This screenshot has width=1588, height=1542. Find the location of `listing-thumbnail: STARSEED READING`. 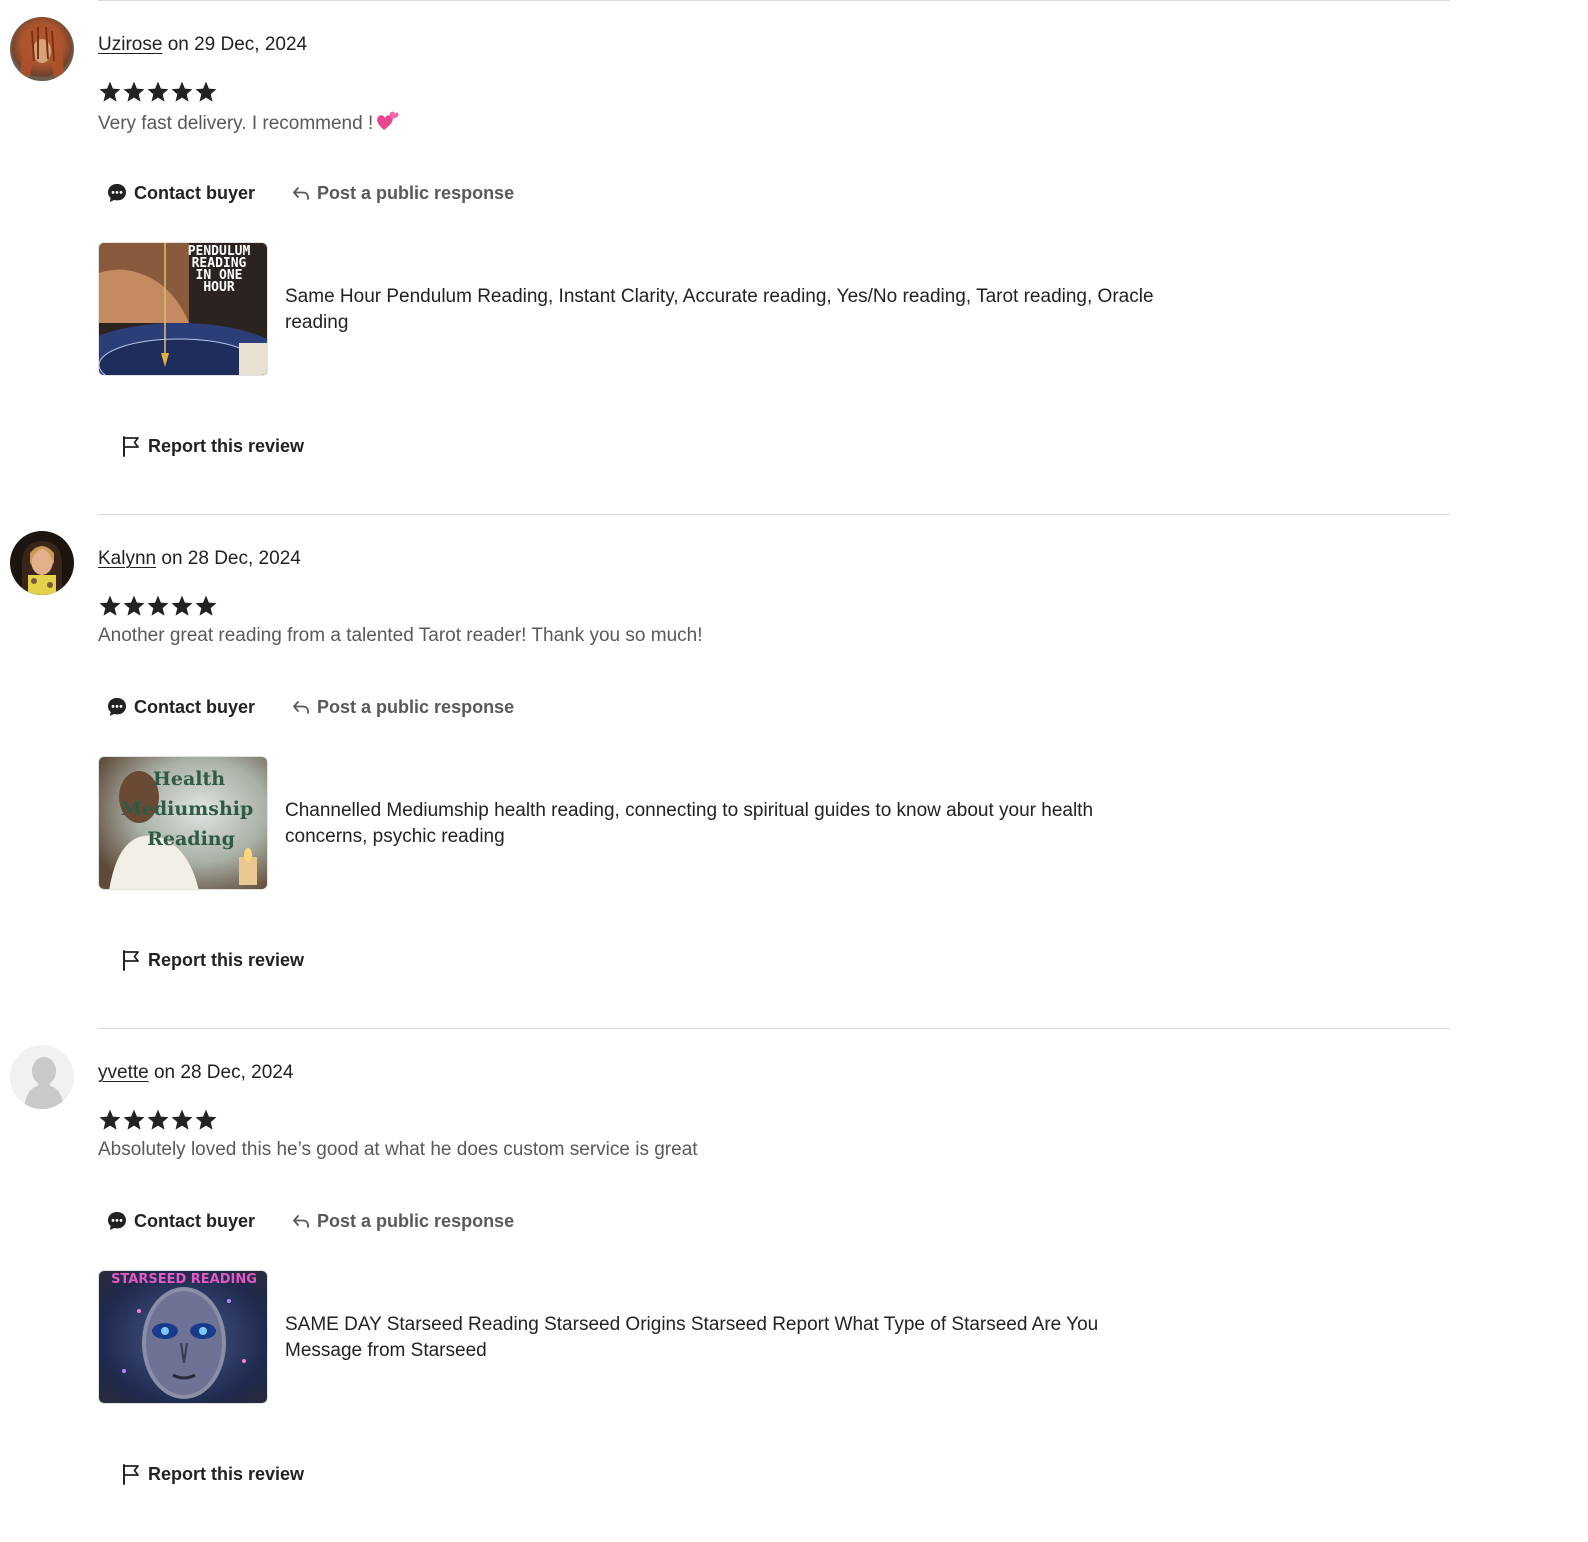

listing-thumbnail: STARSEED READING is located at coordinates (183, 1337).